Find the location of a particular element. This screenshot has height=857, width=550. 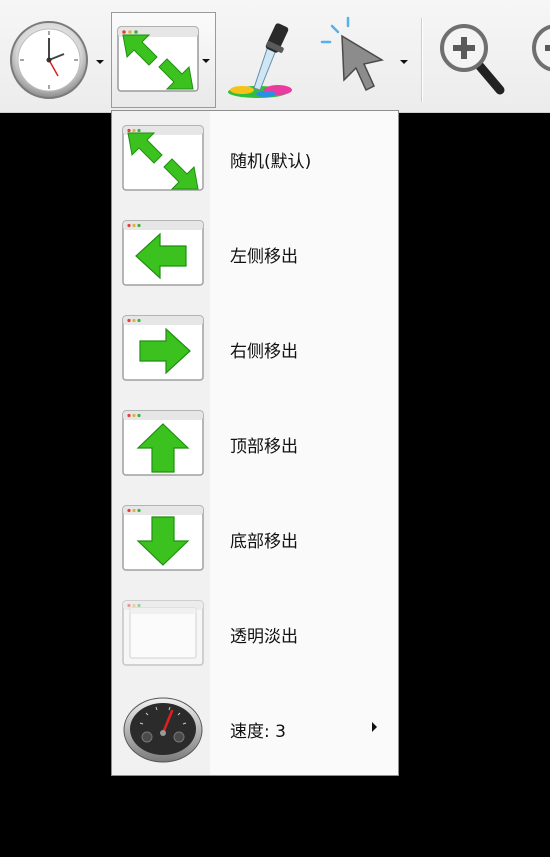

menu-item-label: 随机(默认) is located at coordinates (271, 162).